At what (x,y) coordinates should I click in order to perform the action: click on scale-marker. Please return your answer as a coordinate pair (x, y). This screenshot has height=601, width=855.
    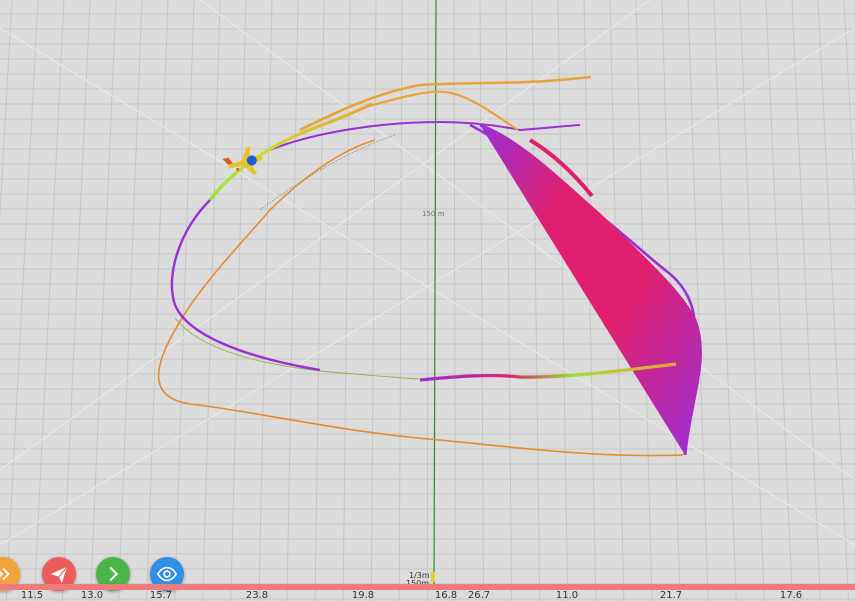
    Looking at the image, I should click on (433, 577).